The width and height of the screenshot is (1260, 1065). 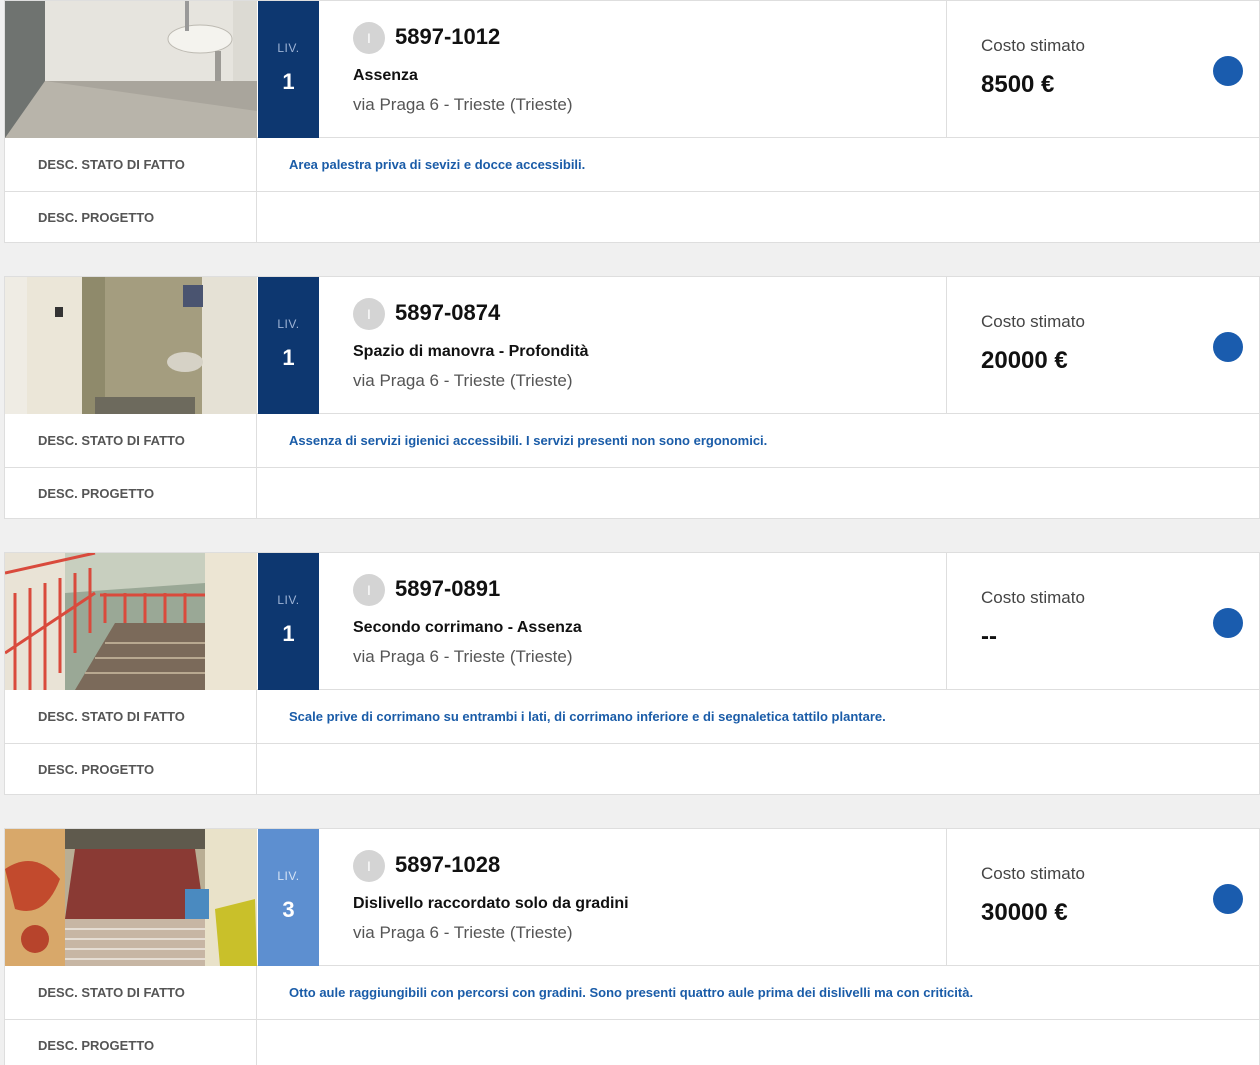 What do you see at coordinates (1024, 360) in the screenshot?
I see `cost-value: 20000 €` at bounding box center [1024, 360].